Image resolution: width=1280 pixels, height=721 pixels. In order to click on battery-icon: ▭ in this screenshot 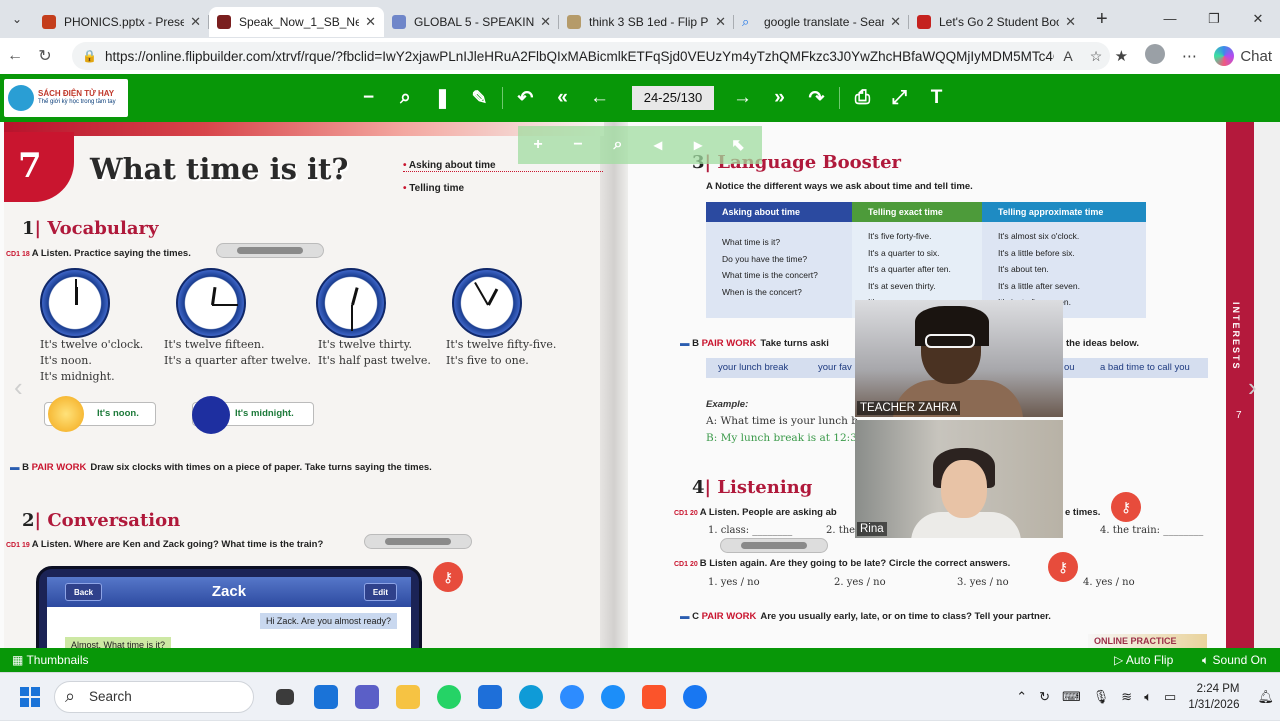, I will do `click(1170, 697)`.